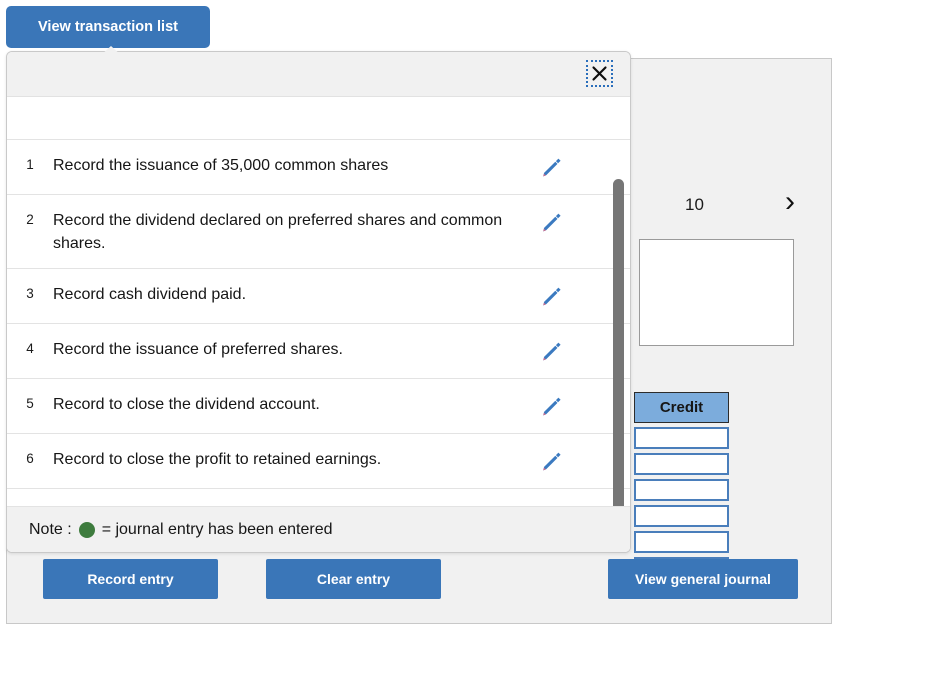 The height and width of the screenshot is (677, 951). Describe the element at coordinates (318, 296) in the screenshot. I see `table-row: 3 Record cash dividend paid.` at that location.